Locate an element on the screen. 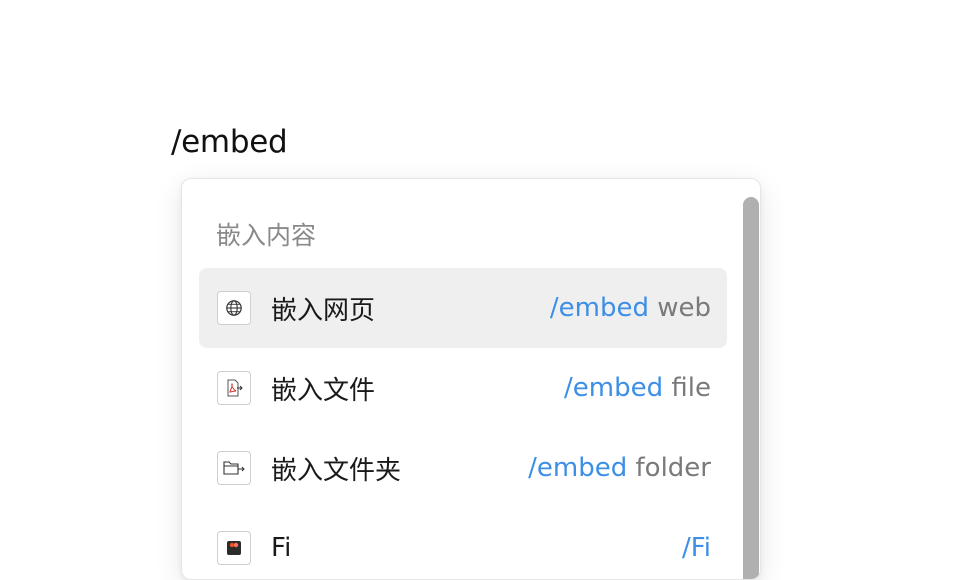 The image size is (978, 580). menu-item-figma: Fi /Fi is located at coordinates (463, 543).